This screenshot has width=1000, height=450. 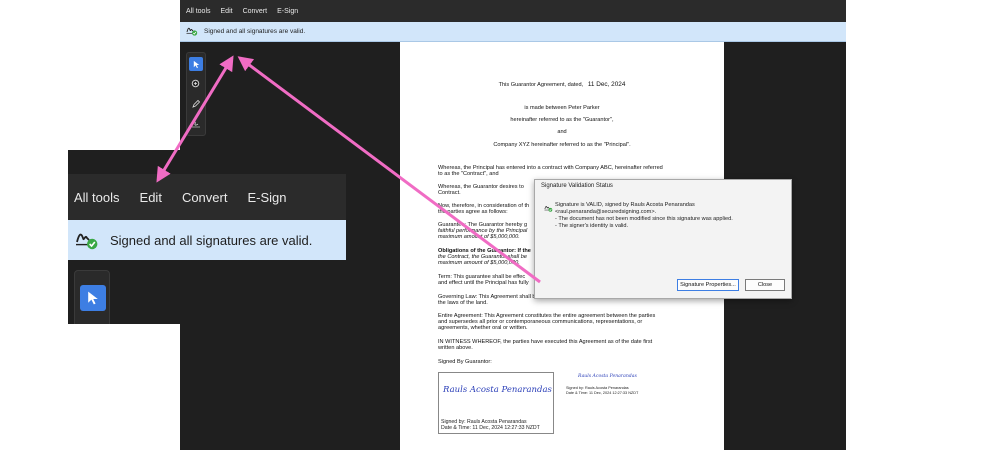 I want to click on pen-icon, so click(x=196, y=103).